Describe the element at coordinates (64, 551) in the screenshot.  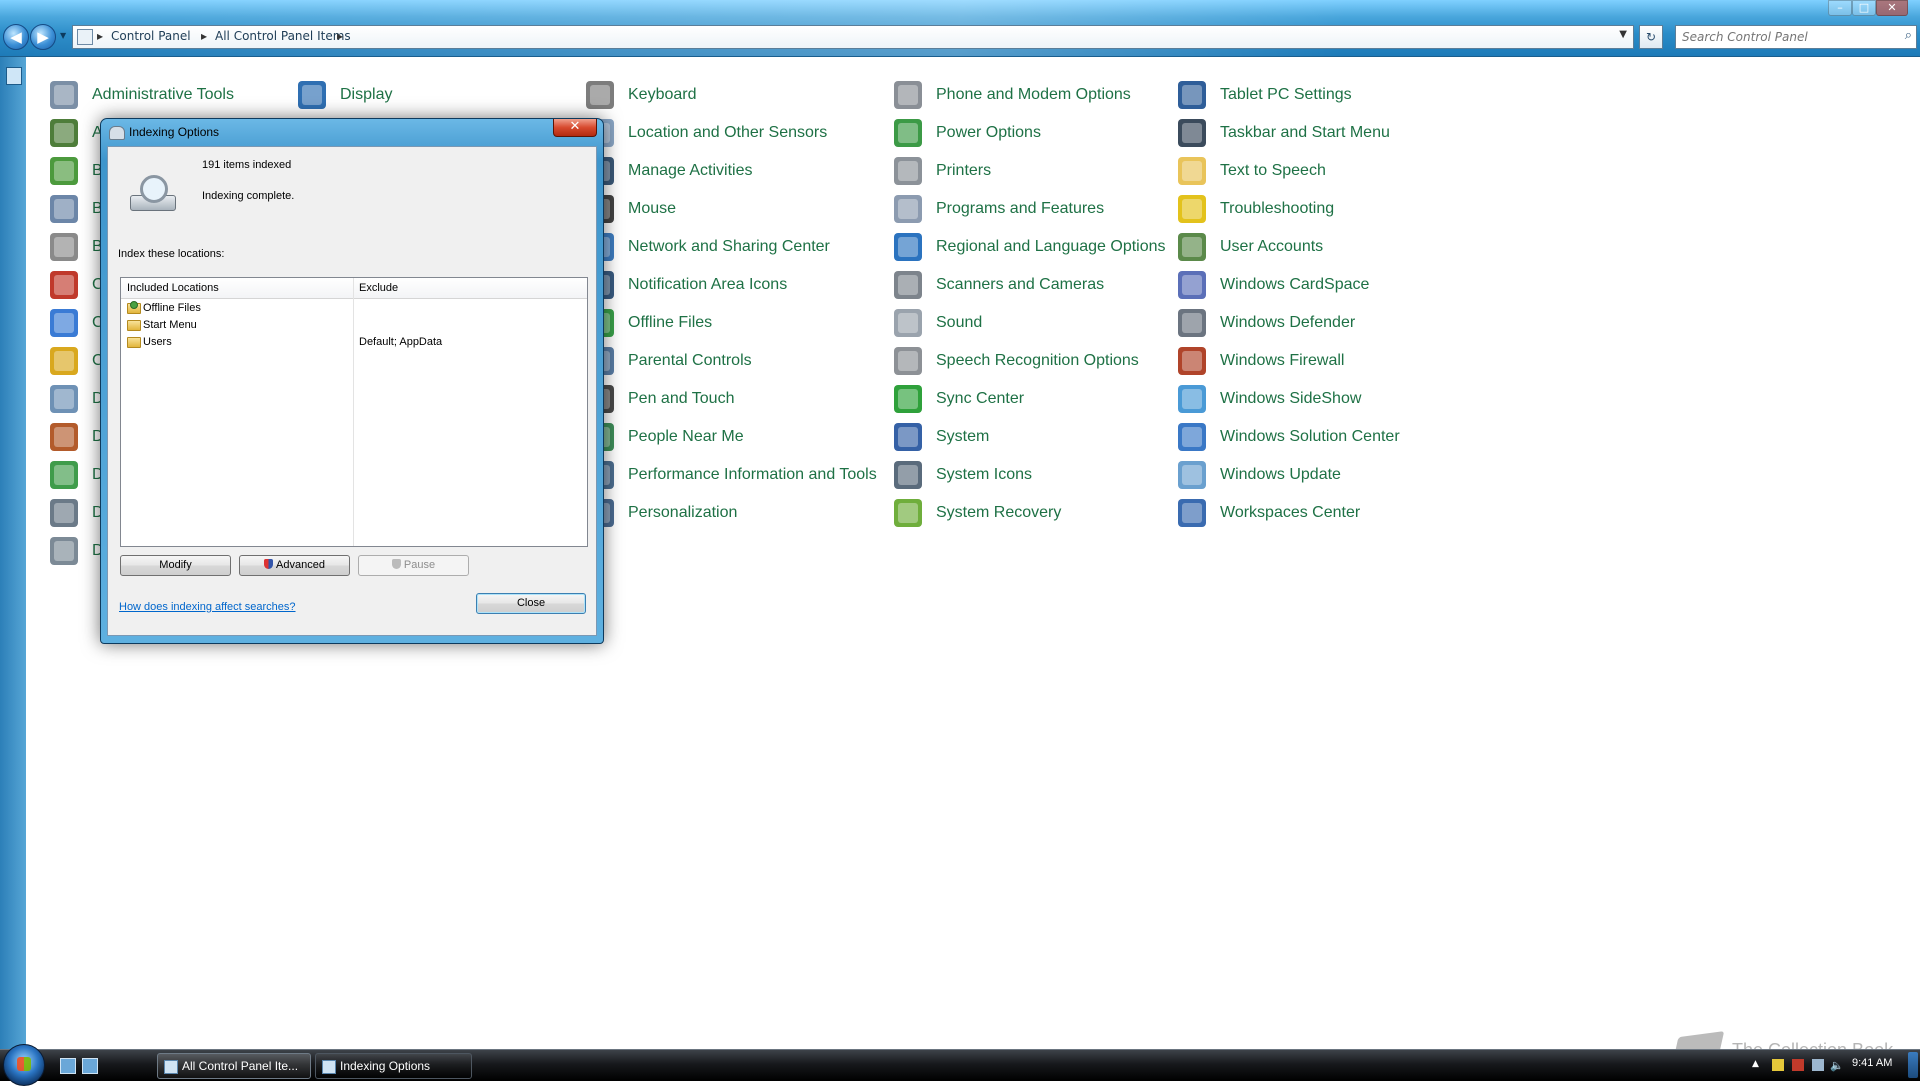
I see `devices-and-printers-icon` at that location.